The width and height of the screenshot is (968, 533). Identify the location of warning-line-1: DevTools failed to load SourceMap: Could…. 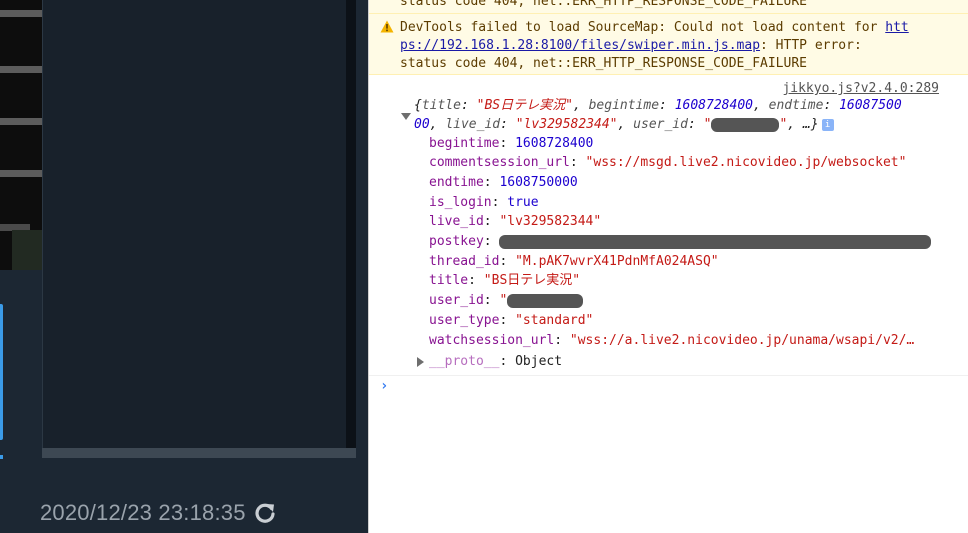
(680, 28).